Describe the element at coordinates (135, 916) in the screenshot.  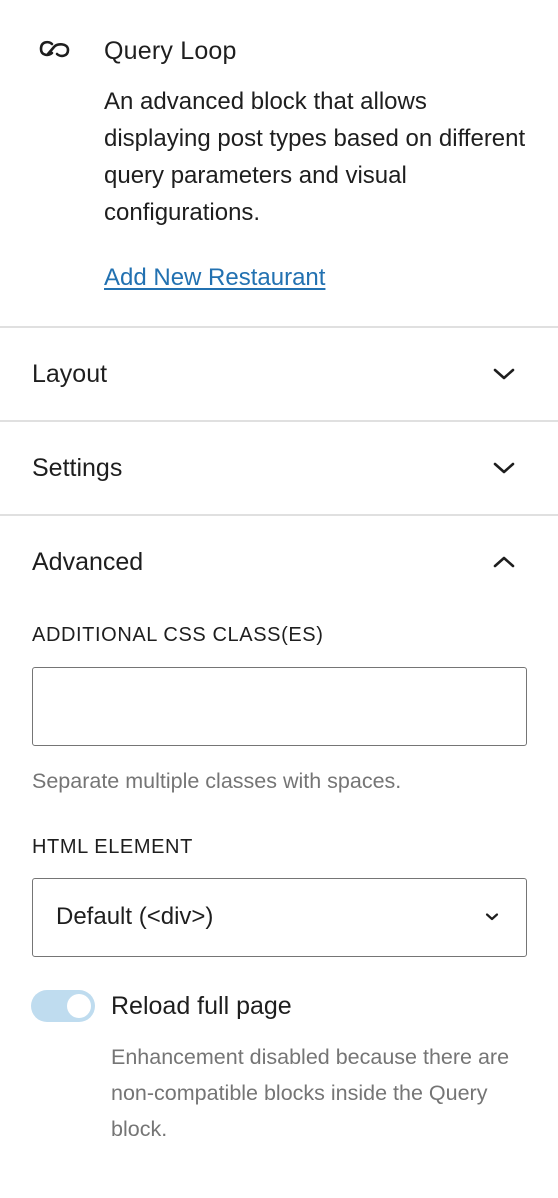
I see `html-element-value: Default (<div>)` at that location.